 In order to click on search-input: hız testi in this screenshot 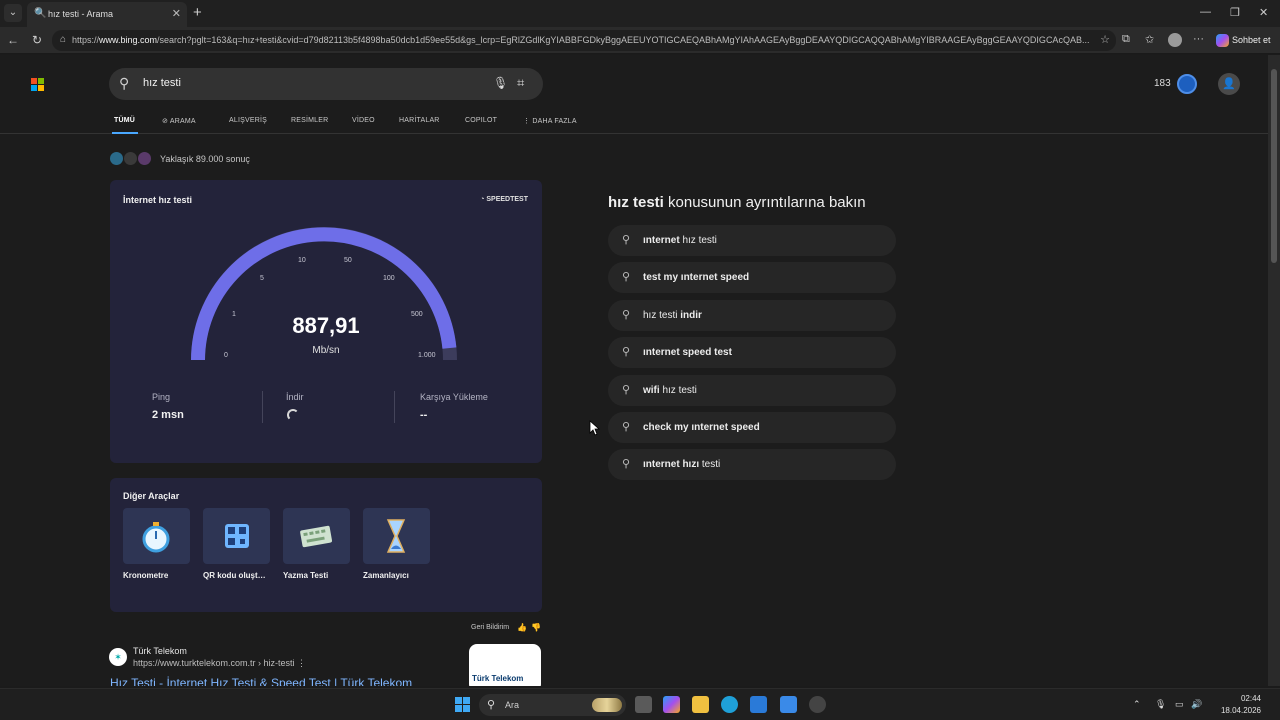, I will do `click(162, 83)`.